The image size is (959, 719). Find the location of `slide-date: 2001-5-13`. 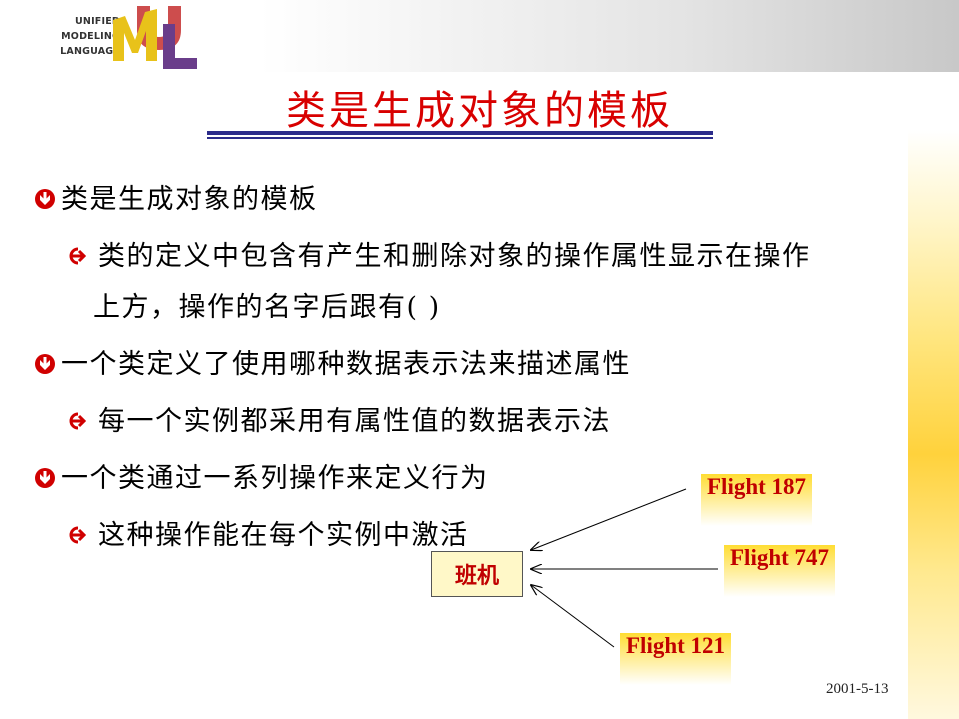

slide-date: 2001-5-13 is located at coordinates (857, 689).